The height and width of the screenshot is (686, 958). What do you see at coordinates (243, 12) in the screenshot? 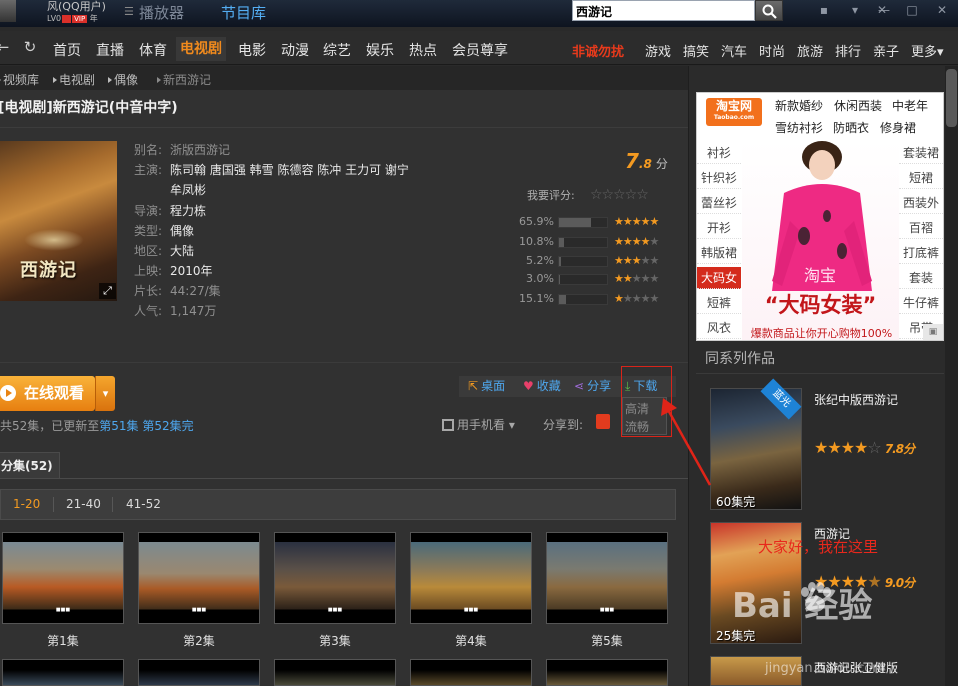
I see `tab-library: 节目库` at bounding box center [243, 12].